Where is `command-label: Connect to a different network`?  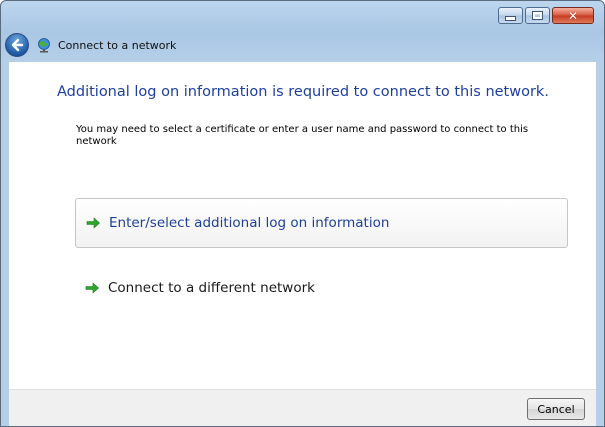 command-label: Connect to a different network is located at coordinates (211, 288).